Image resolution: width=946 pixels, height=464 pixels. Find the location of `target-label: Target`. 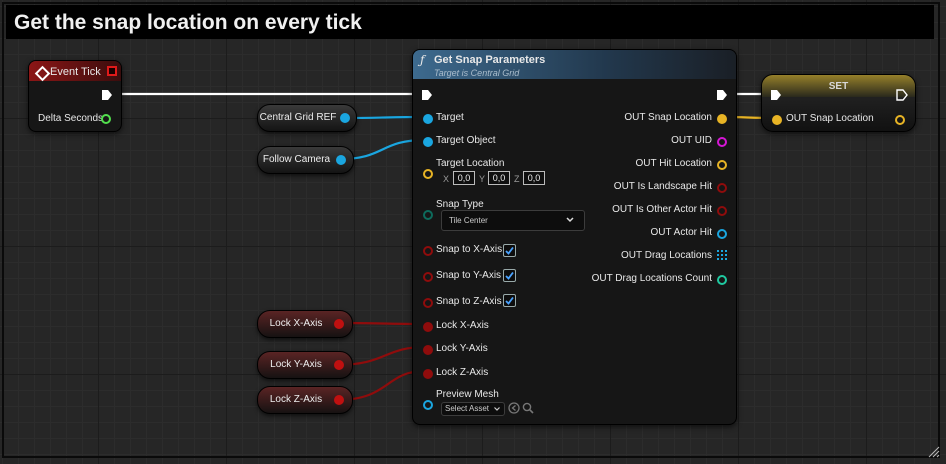

target-label: Target is located at coordinates (450, 117).